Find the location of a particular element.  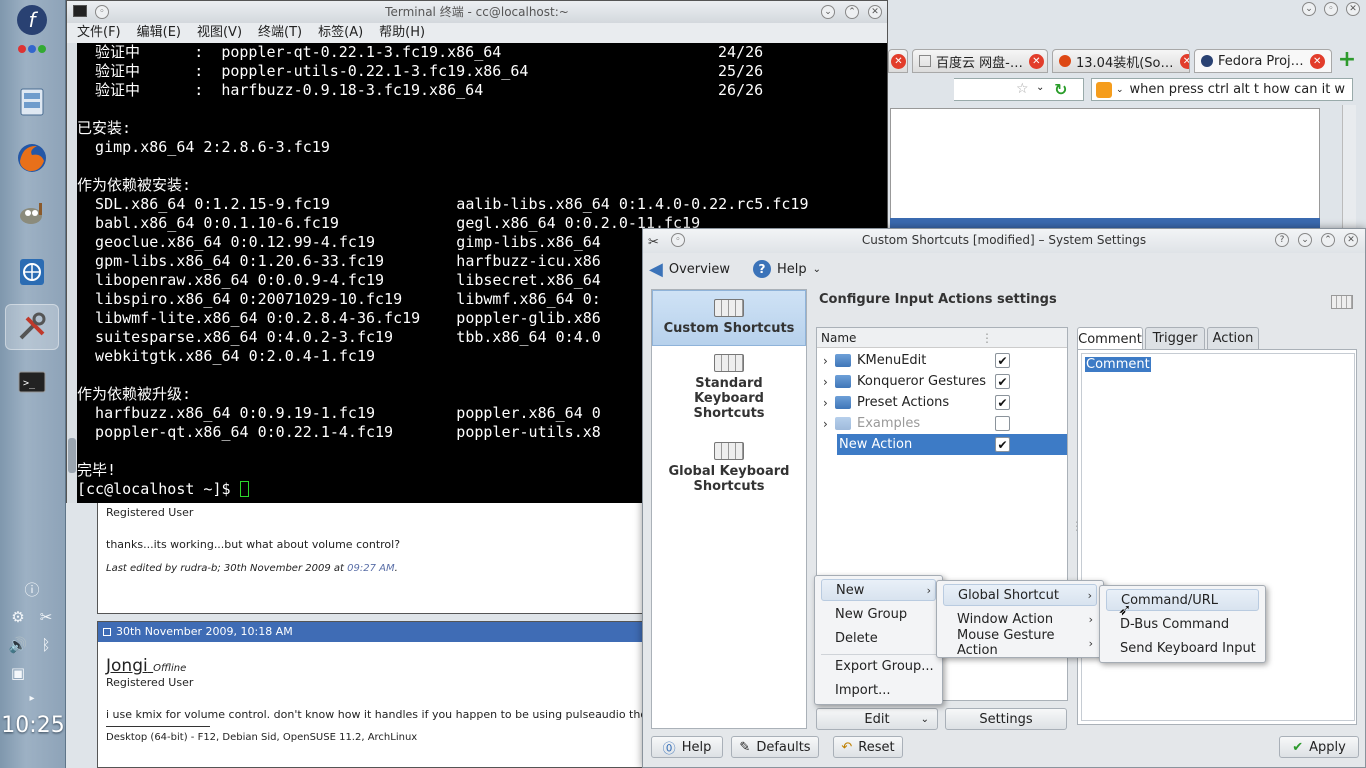

menu-item-global-shortcut: Global Shortcut › is located at coordinates (1020, 595).